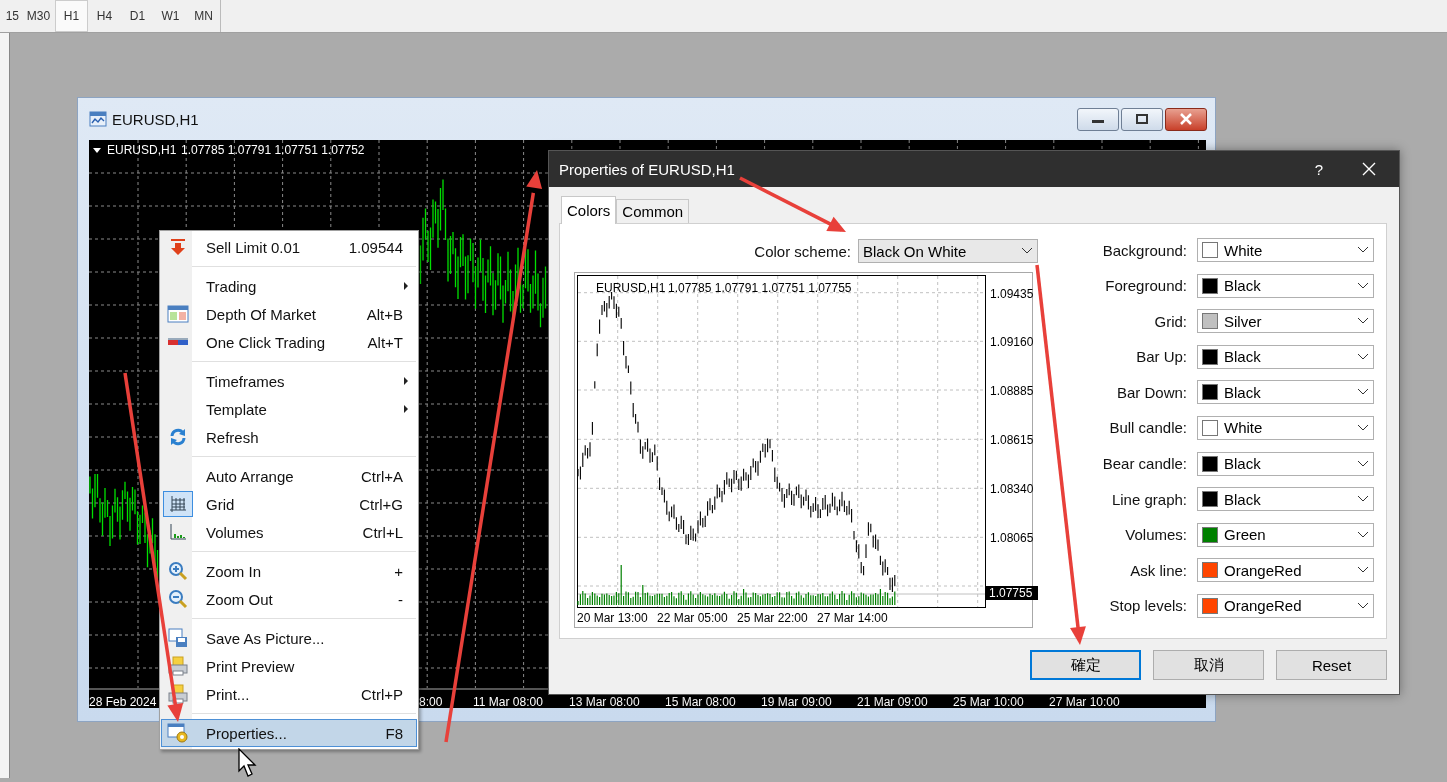 This screenshot has width=1447, height=782. Describe the element at coordinates (1319, 169) in the screenshot. I see `help-button: ?` at that location.